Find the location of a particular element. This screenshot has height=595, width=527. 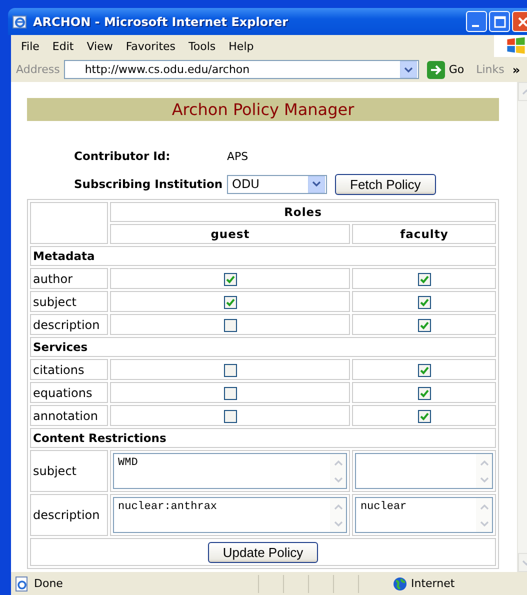

row-label: annotation is located at coordinates (69, 415).